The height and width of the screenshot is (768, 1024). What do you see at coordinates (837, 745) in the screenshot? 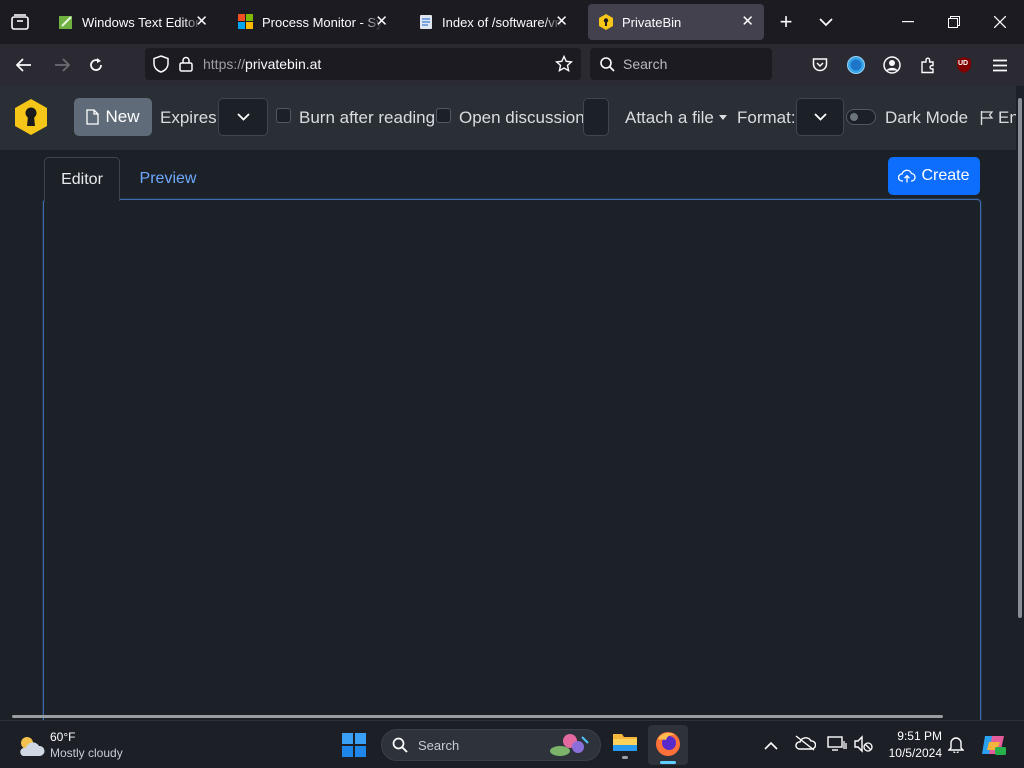
I see `network-display-icon` at bounding box center [837, 745].